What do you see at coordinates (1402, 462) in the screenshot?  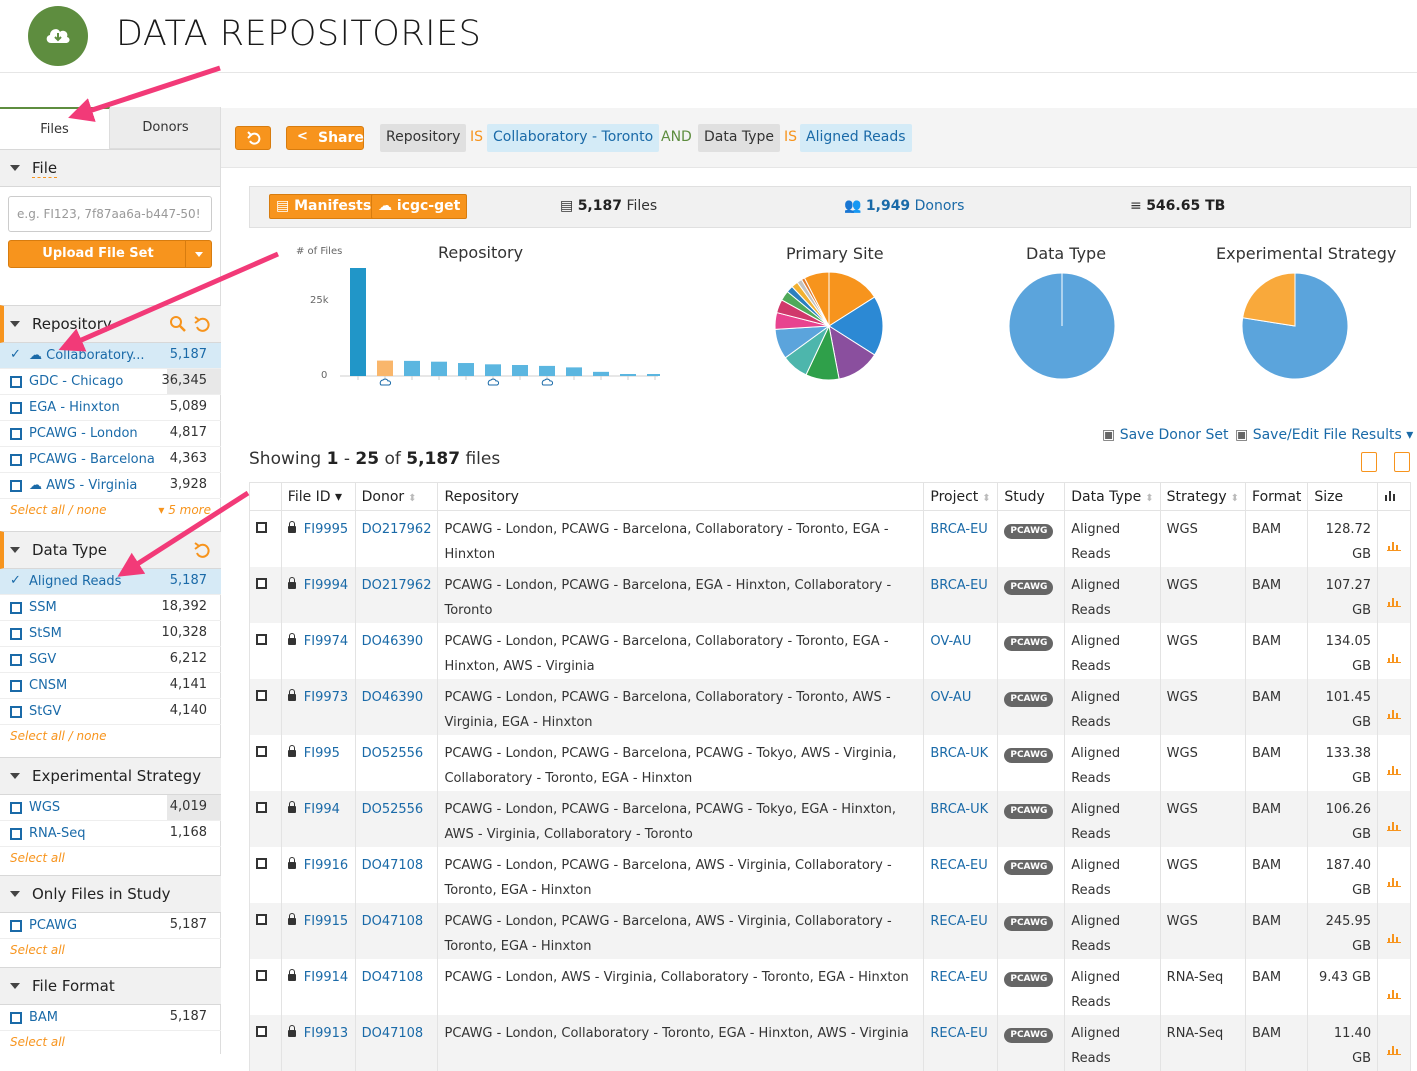 I see `export-document-icon` at bounding box center [1402, 462].